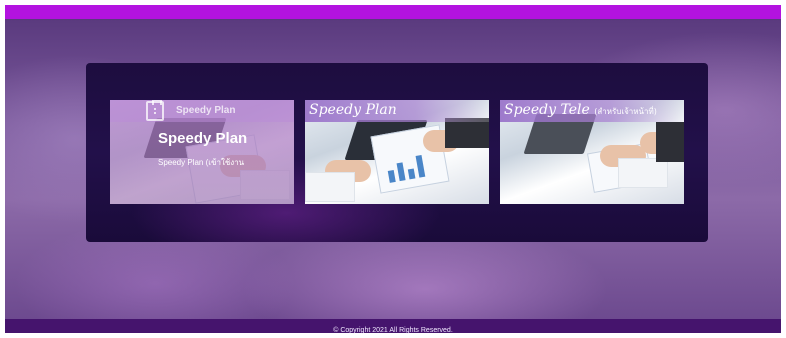 The height and width of the screenshot is (338, 786). What do you see at coordinates (592, 152) in the screenshot?
I see `app-card-speedy-tele: Speedy Tele (สำหรับเจ้าหน้าที่)` at bounding box center [592, 152].